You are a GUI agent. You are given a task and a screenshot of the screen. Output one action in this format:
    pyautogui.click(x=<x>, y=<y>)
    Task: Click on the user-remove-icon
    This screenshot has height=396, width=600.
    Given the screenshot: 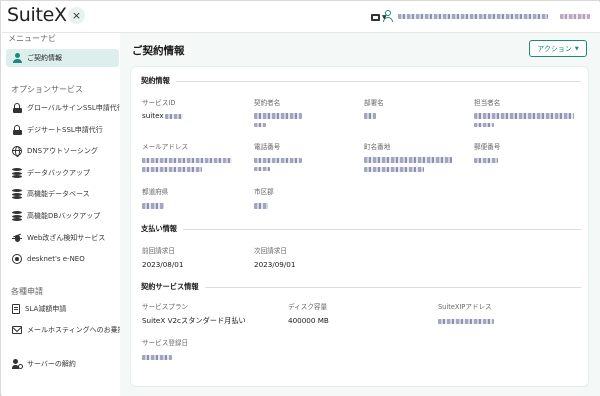 What is the action you would take?
    pyautogui.click(x=17, y=364)
    